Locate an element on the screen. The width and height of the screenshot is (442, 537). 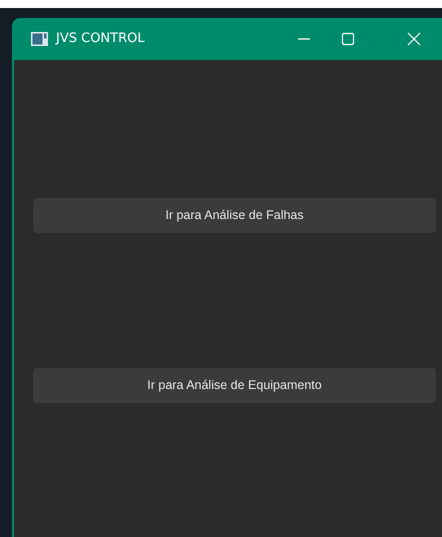
window-title: JVS CONTROL is located at coordinates (100, 39).